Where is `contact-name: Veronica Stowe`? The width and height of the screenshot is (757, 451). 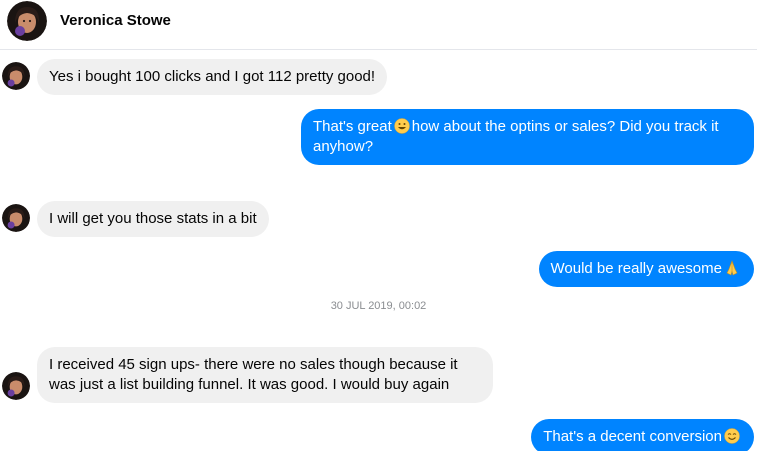
contact-name: Veronica Stowe is located at coordinates (115, 20).